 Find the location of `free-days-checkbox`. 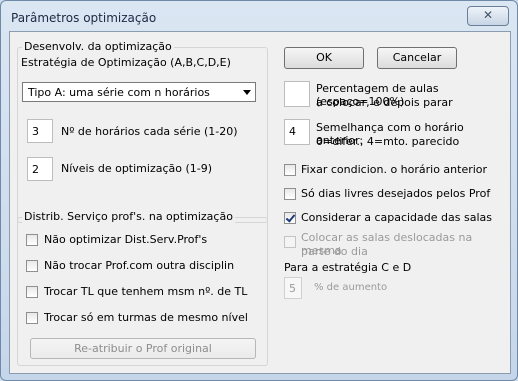

free-days-checkbox is located at coordinates (290, 194).